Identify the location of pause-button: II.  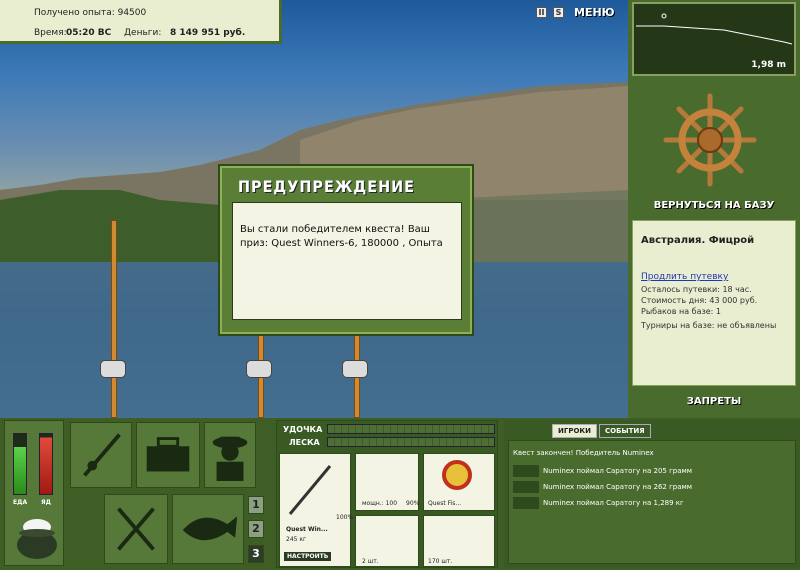
(541, 12).